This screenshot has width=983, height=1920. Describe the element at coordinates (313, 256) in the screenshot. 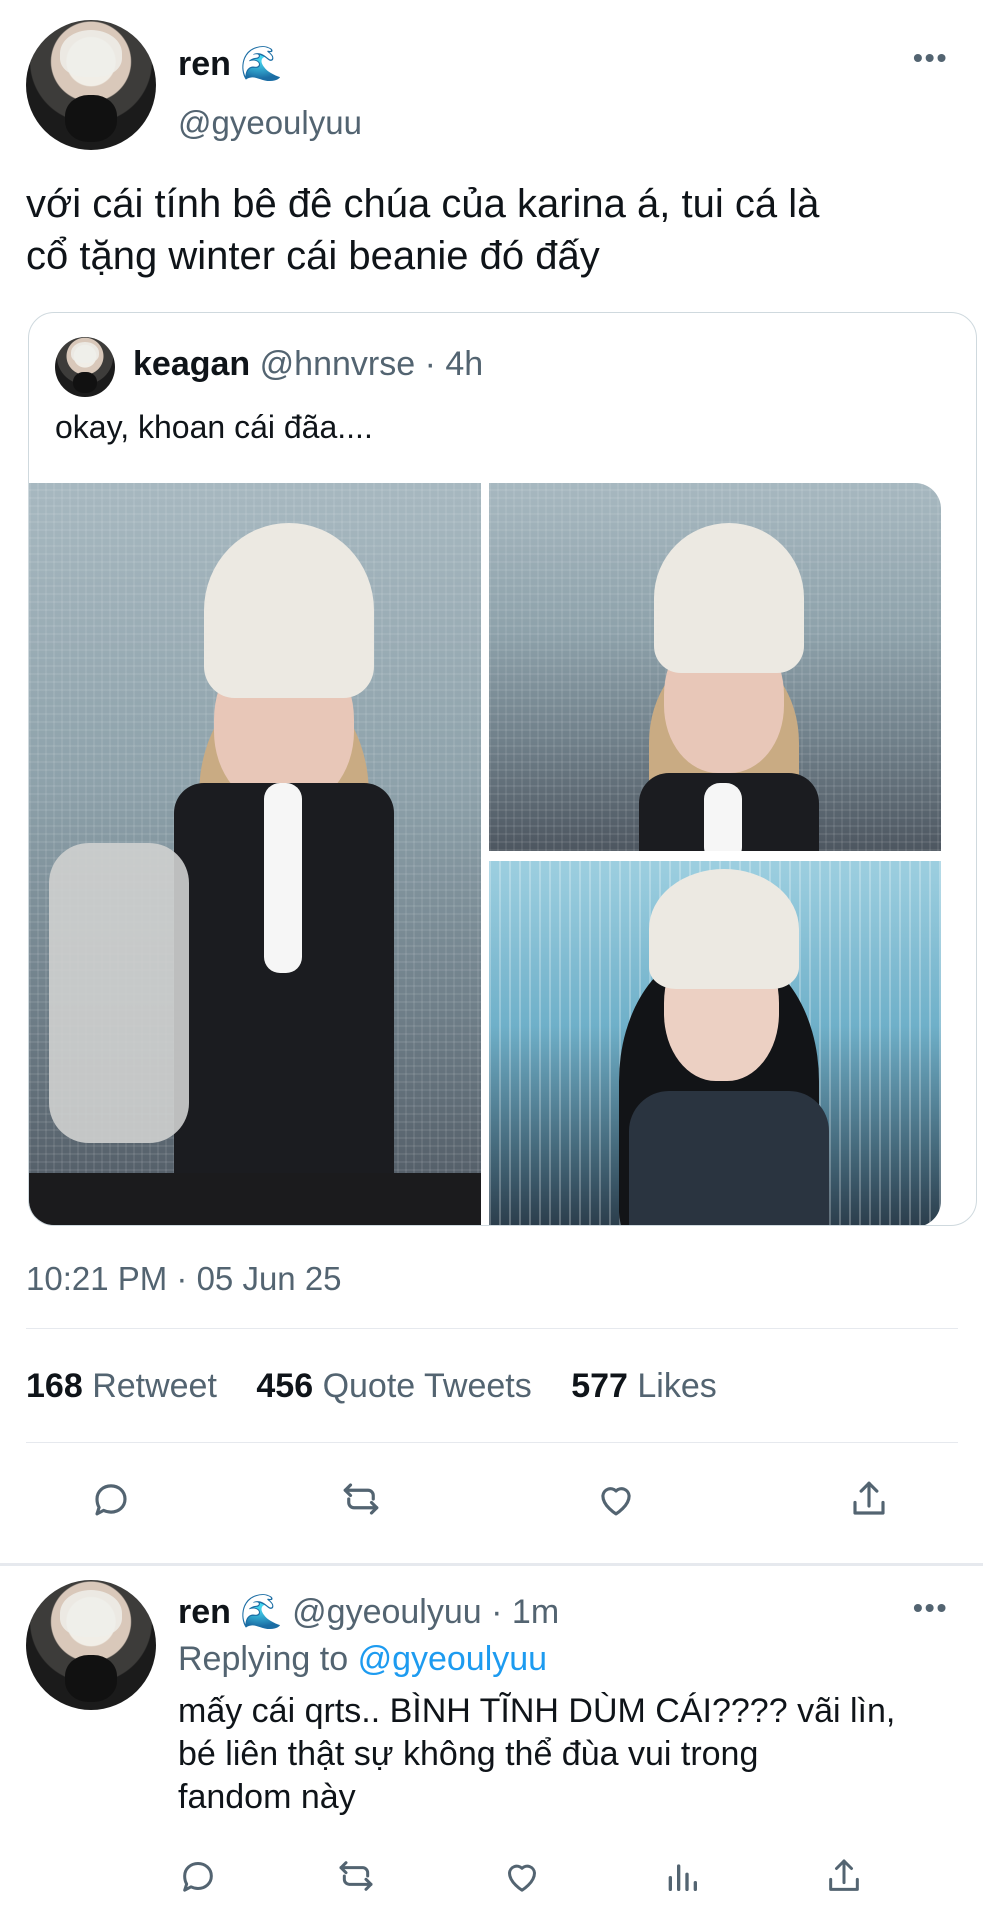

I see `tweet-text-line: cổ tặng winter cái beanie đó đấy` at that location.